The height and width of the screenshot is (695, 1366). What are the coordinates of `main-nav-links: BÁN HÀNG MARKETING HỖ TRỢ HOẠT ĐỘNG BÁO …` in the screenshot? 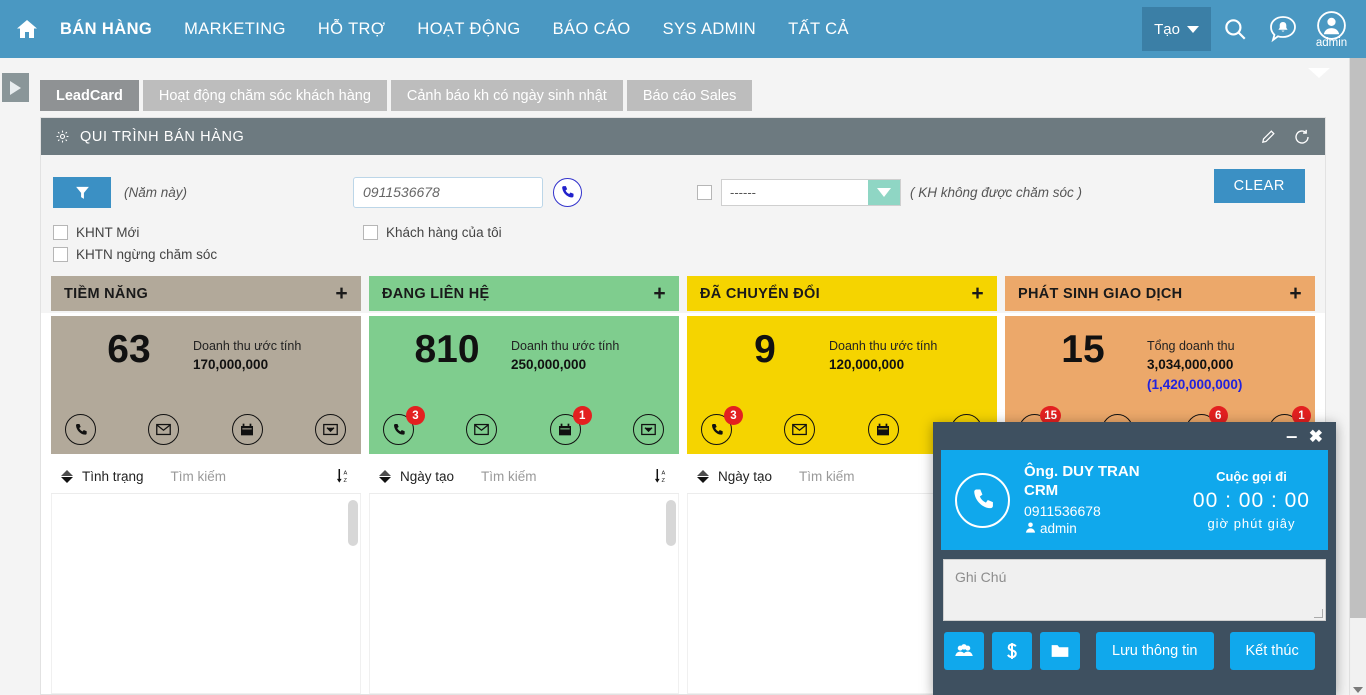 It's located at (454, 29).